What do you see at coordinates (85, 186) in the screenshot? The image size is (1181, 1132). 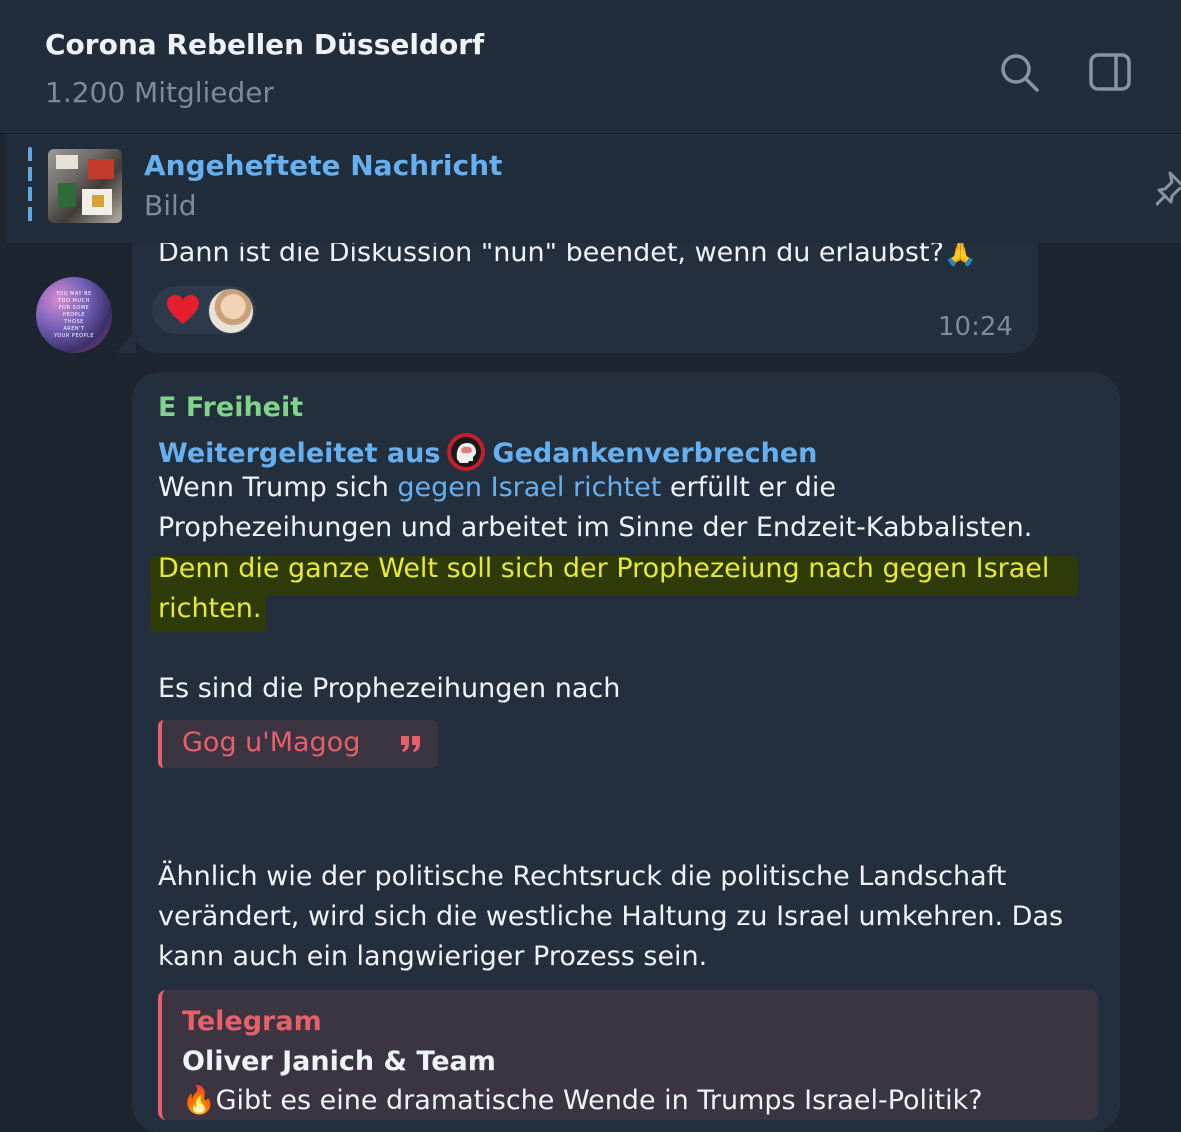 I see `pinned-thumbnail` at bounding box center [85, 186].